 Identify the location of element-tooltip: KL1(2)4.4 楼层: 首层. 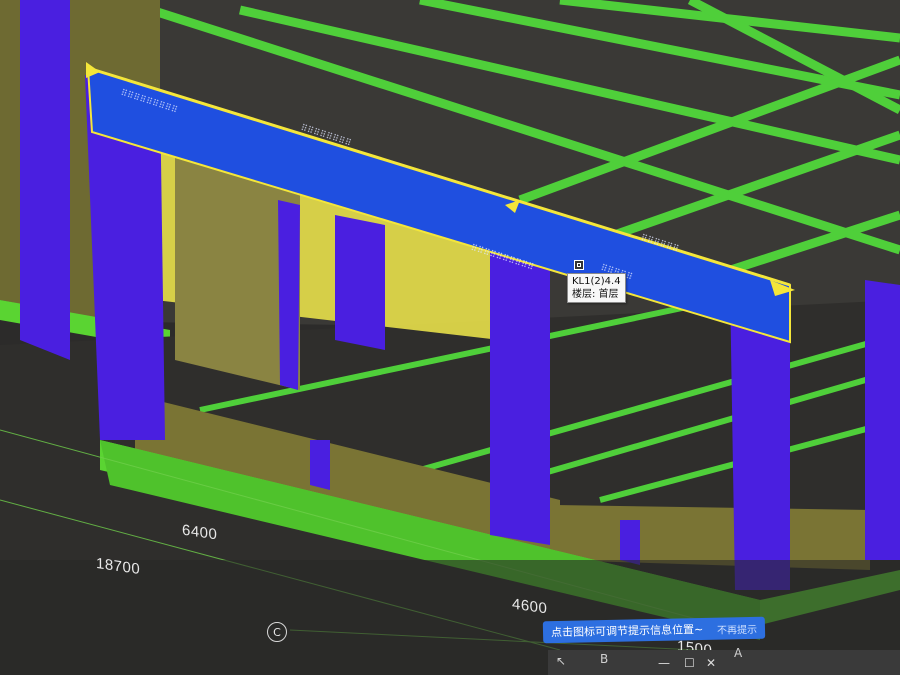
(596, 288).